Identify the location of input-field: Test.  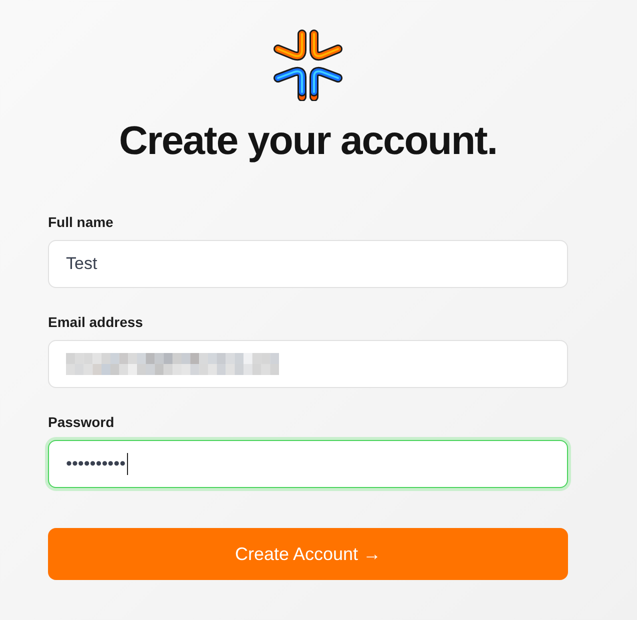
(308, 264).